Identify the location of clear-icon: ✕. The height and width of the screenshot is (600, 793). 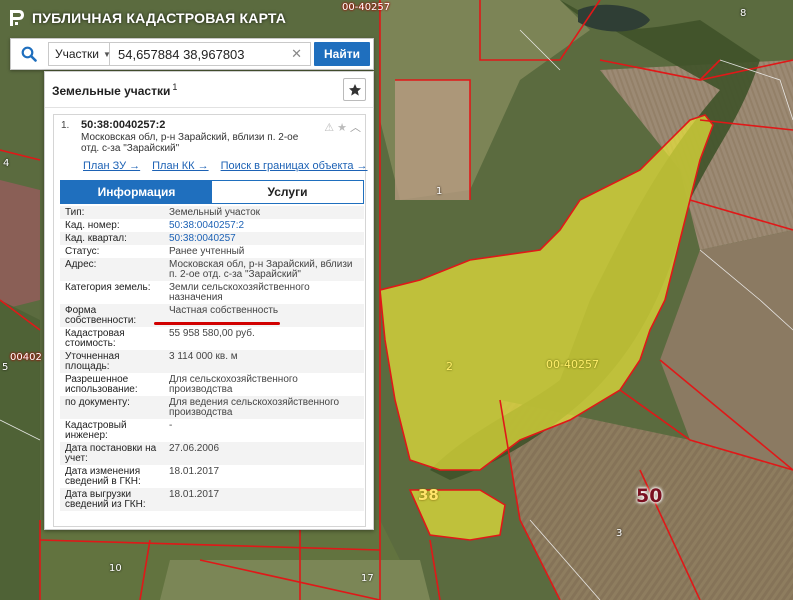
(296, 54).